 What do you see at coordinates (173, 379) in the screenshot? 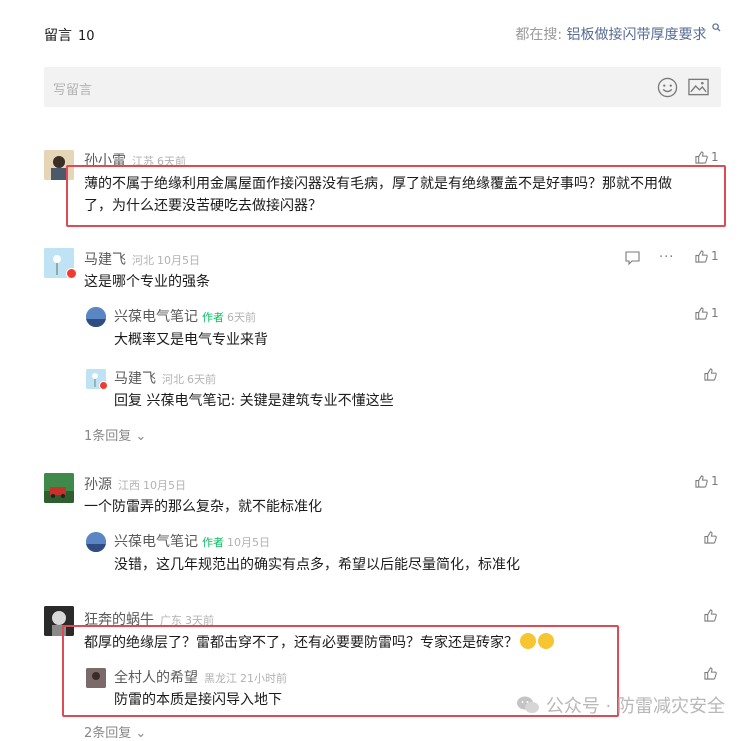
I see `reply-region: 河北` at bounding box center [173, 379].